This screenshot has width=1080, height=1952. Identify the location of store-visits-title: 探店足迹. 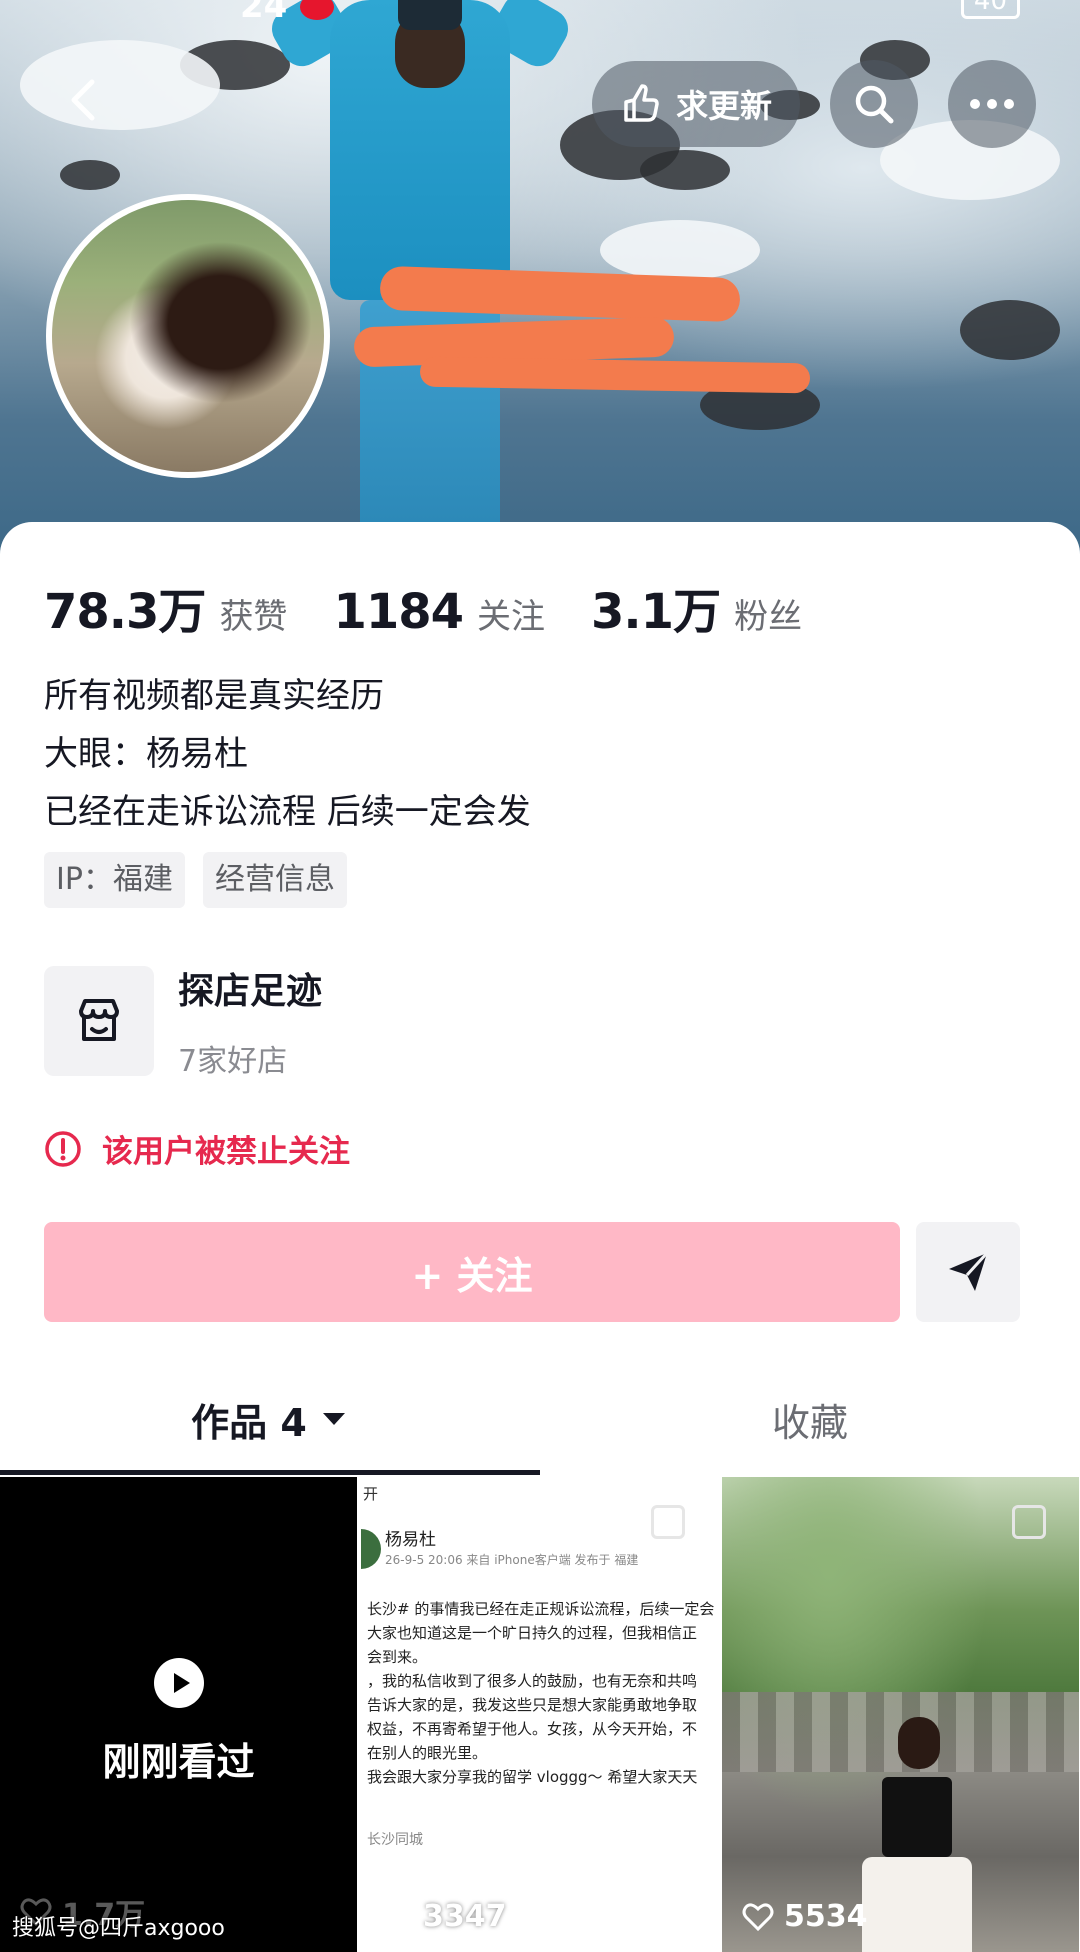
(250, 991).